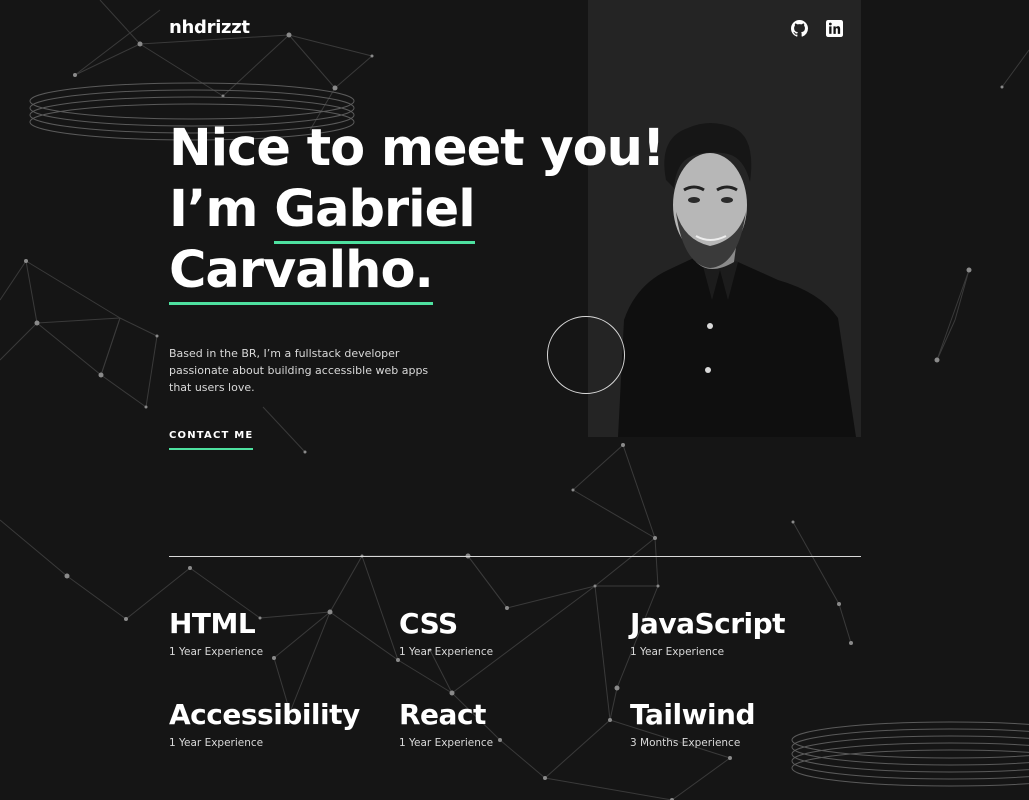 Image resolution: width=1029 pixels, height=800 pixels. Describe the element at coordinates (301, 273) in the screenshot. I see `hero-name-last: Carvalho.` at that location.